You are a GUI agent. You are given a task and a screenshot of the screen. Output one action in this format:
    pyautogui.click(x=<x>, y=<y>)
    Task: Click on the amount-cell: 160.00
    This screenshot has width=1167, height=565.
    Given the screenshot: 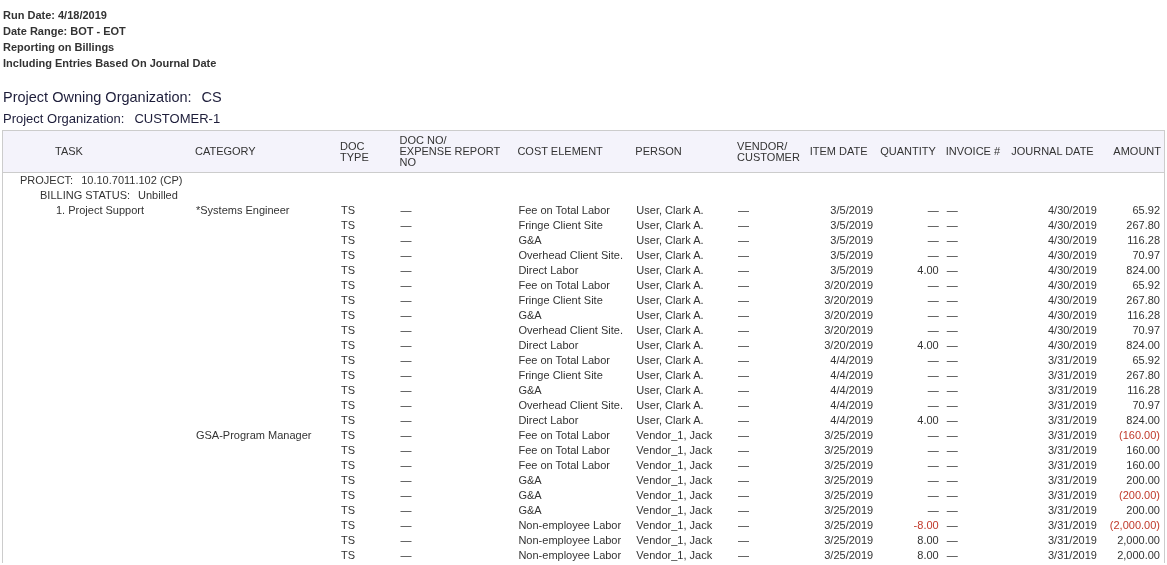 What is the action you would take?
    pyautogui.click(x=1132, y=450)
    